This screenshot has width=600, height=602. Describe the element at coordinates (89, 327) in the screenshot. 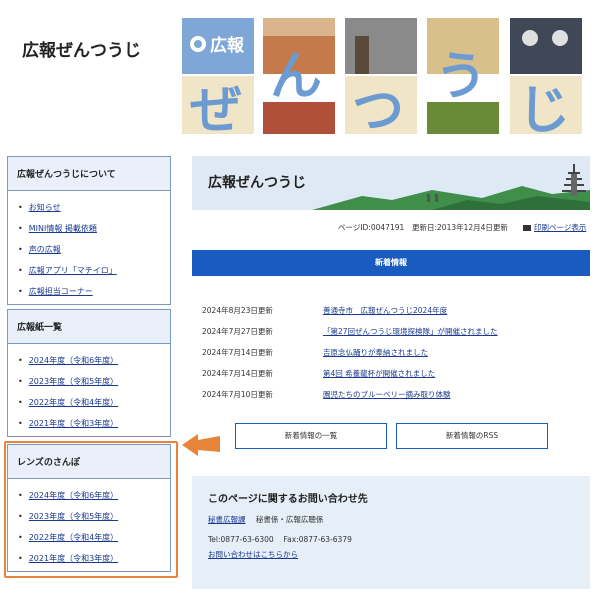

I see `sidebar-issues-heading: 広報紙一覧` at that location.